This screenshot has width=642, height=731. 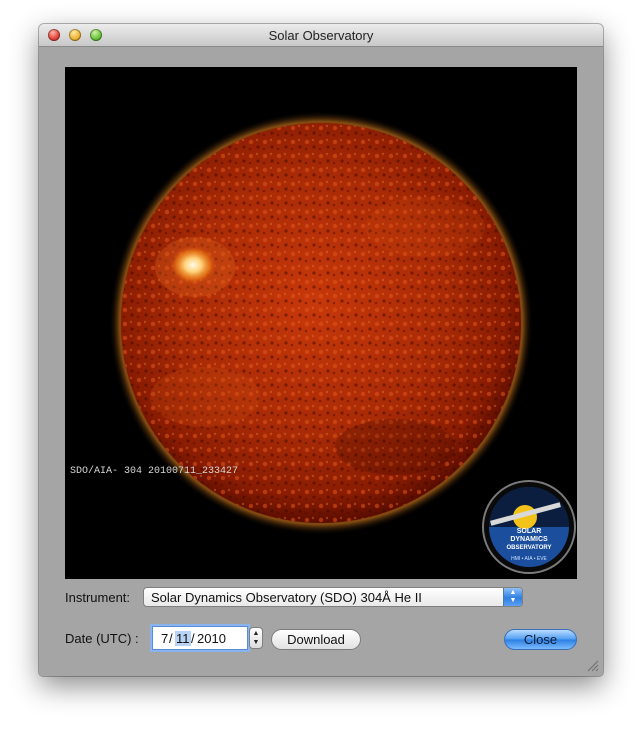 I want to click on instrument-label: Instrument:, so click(x=98, y=597).